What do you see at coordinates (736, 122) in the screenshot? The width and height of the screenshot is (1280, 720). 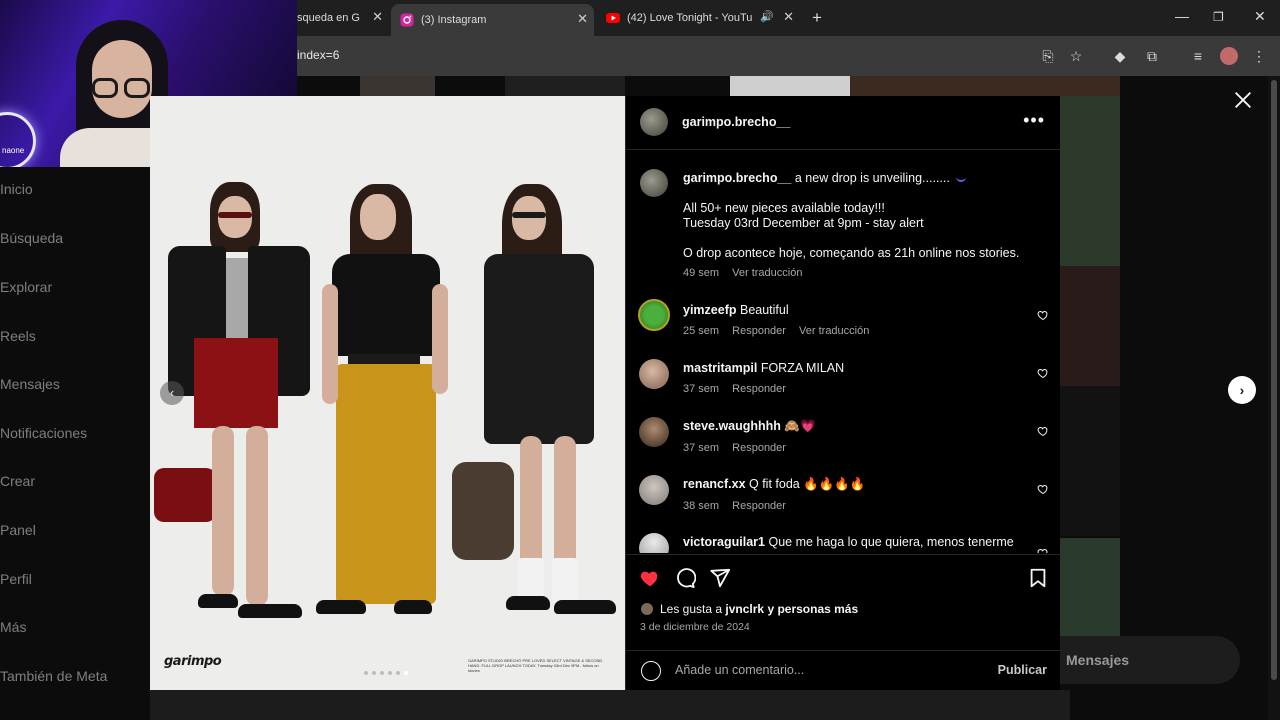 I see `post-author-username: garimpo.brecho__` at bounding box center [736, 122].